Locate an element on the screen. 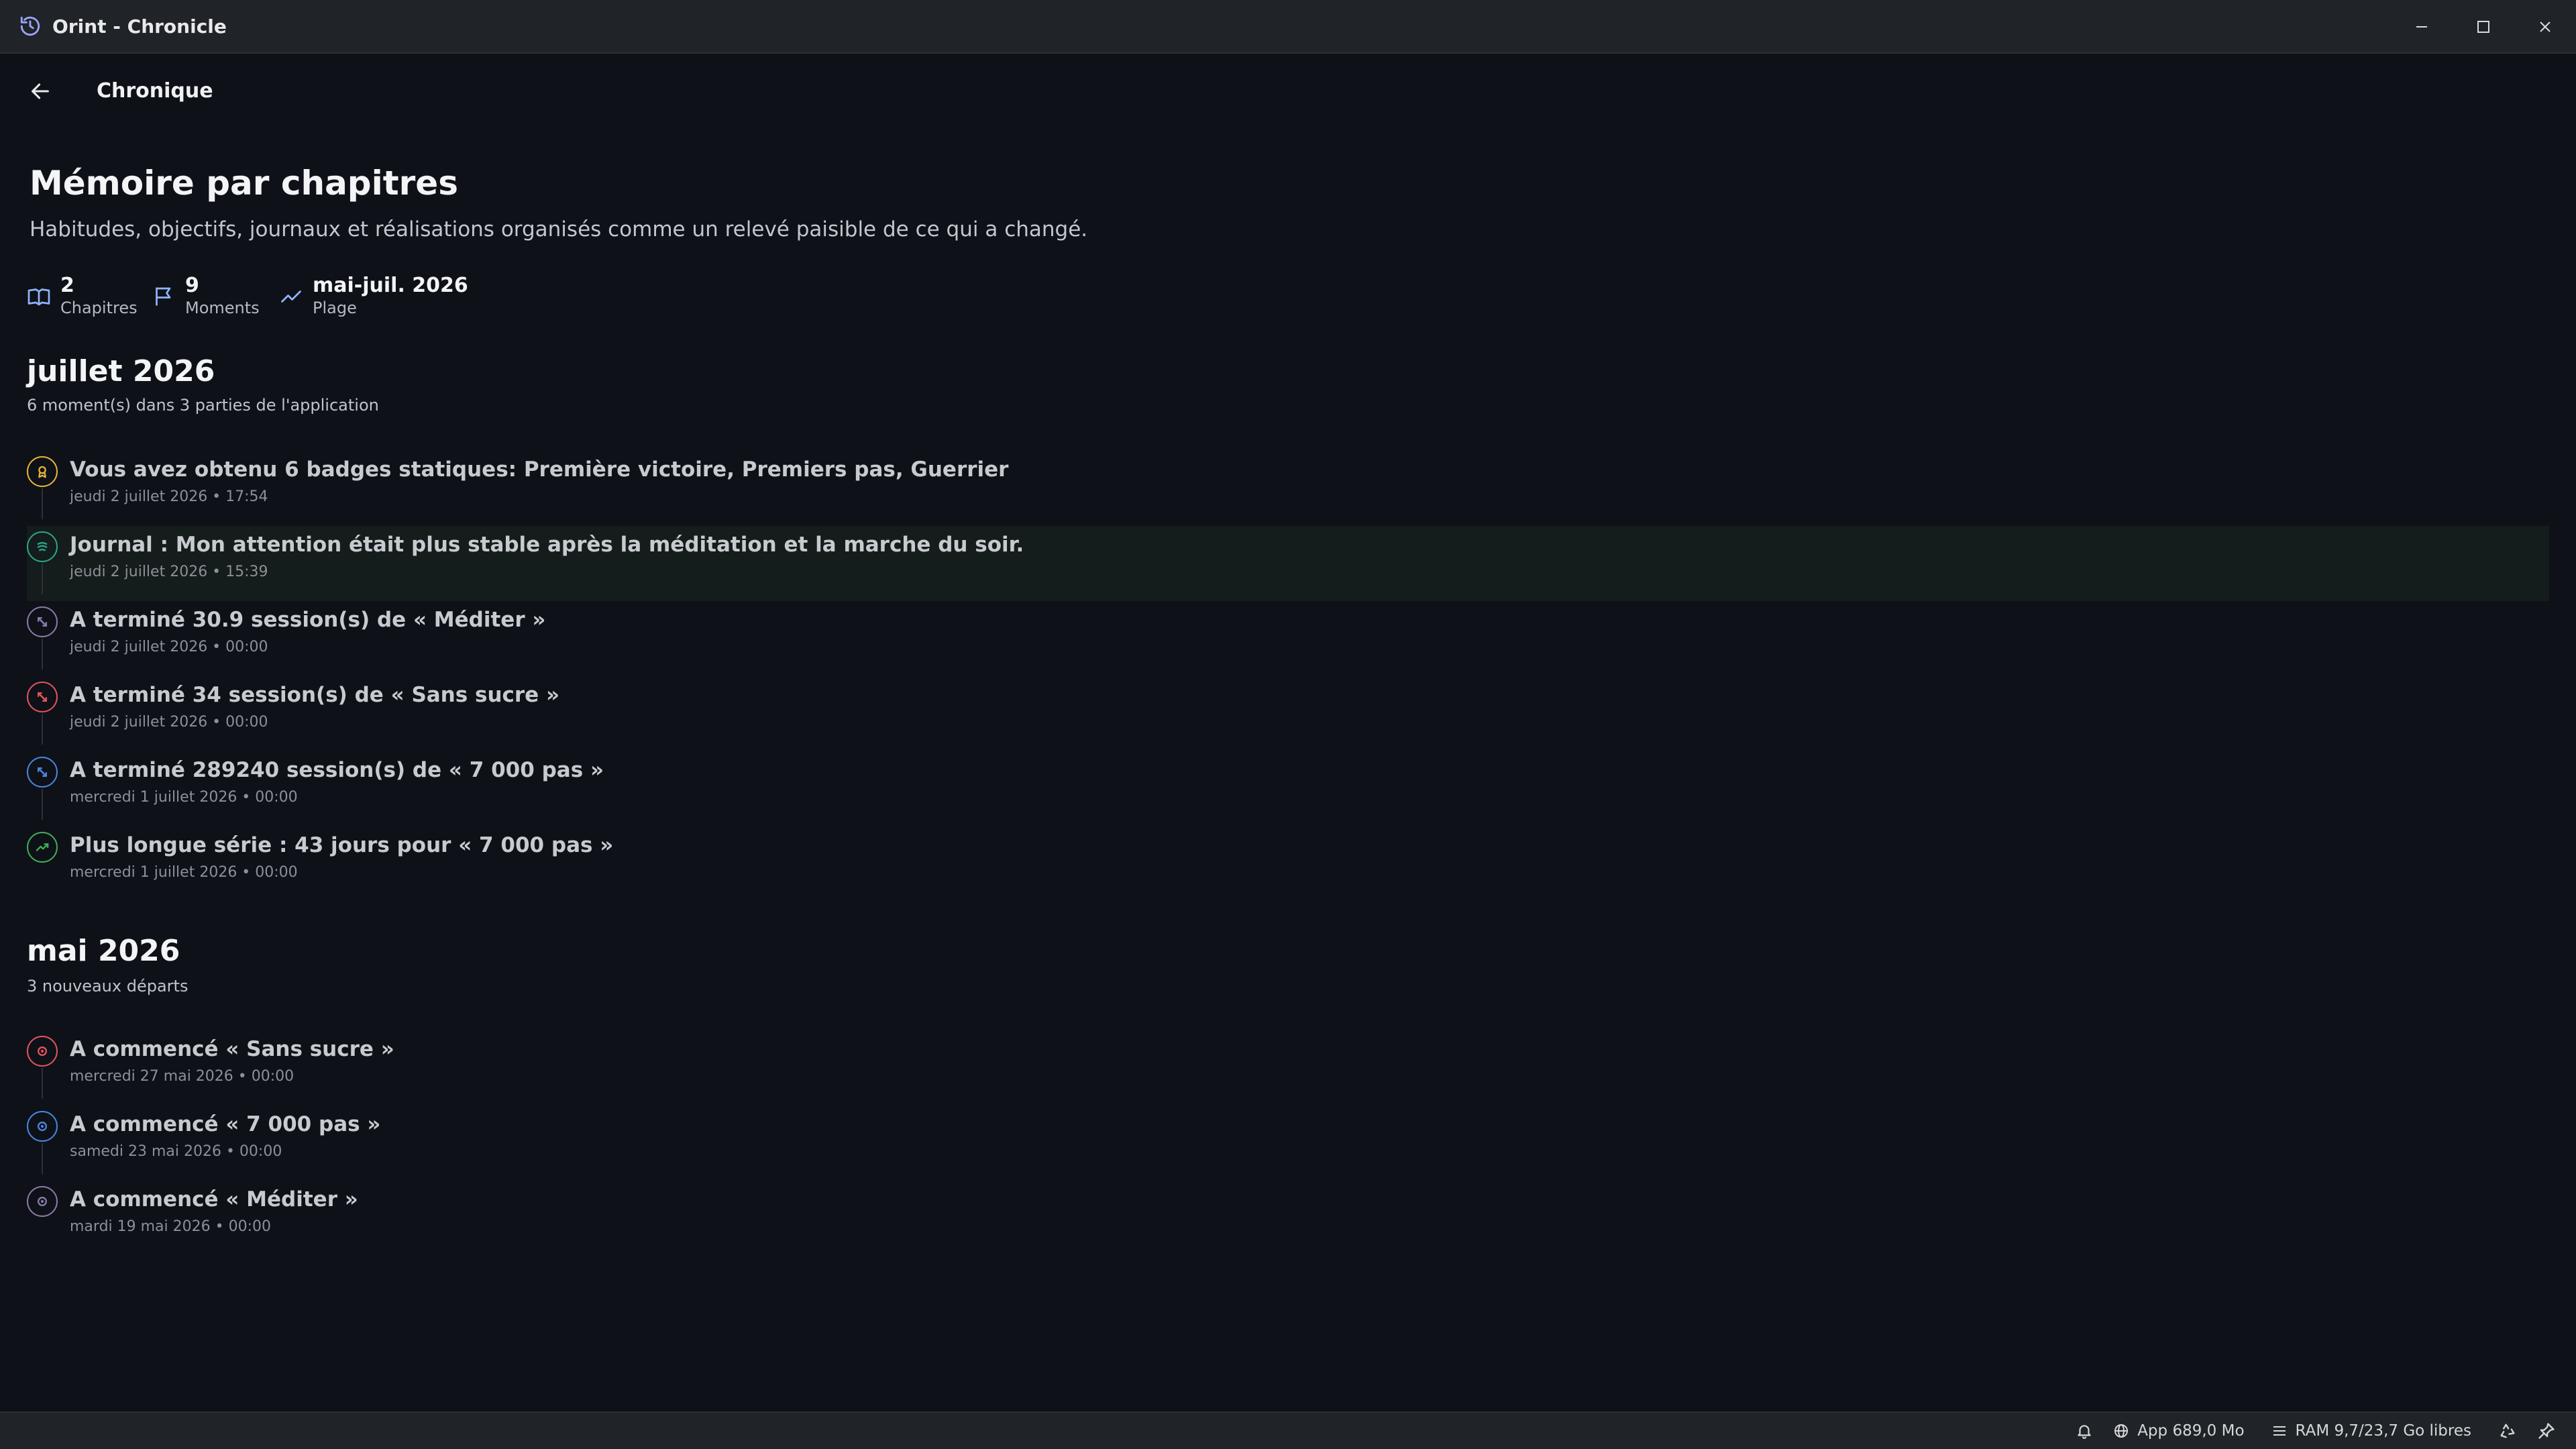 The height and width of the screenshot is (1449, 2576). stat-chapters: 2 Chapitres is located at coordinates (89, 296).